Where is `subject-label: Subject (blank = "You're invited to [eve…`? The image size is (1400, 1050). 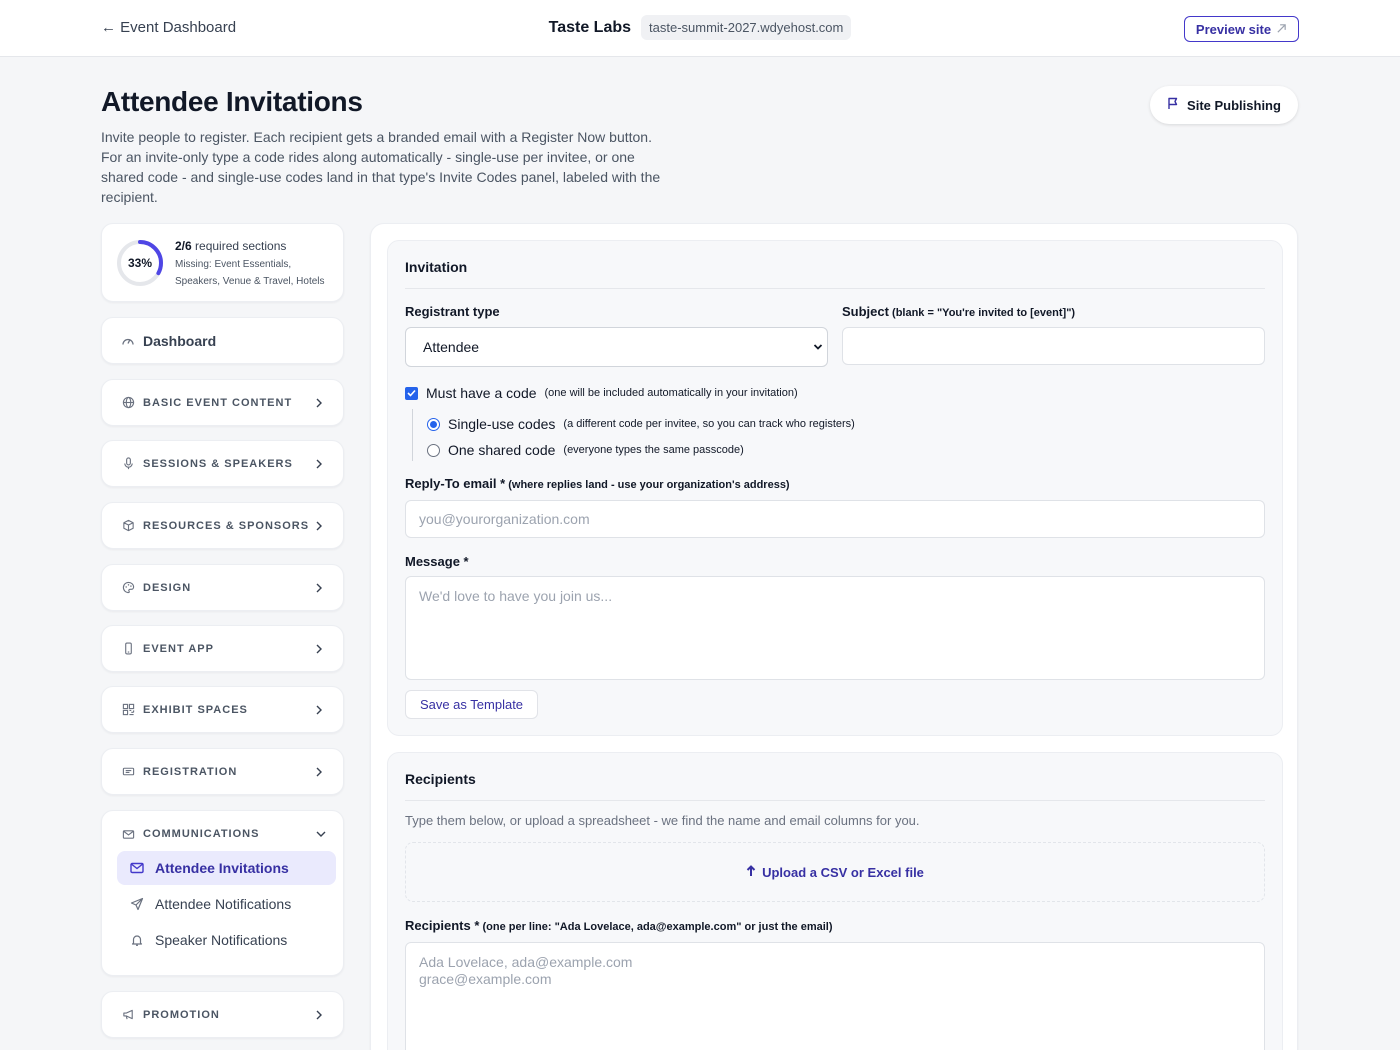
subject-label: Subject (blank = "You're invited to [eve… is located at coordinates (958, 311).